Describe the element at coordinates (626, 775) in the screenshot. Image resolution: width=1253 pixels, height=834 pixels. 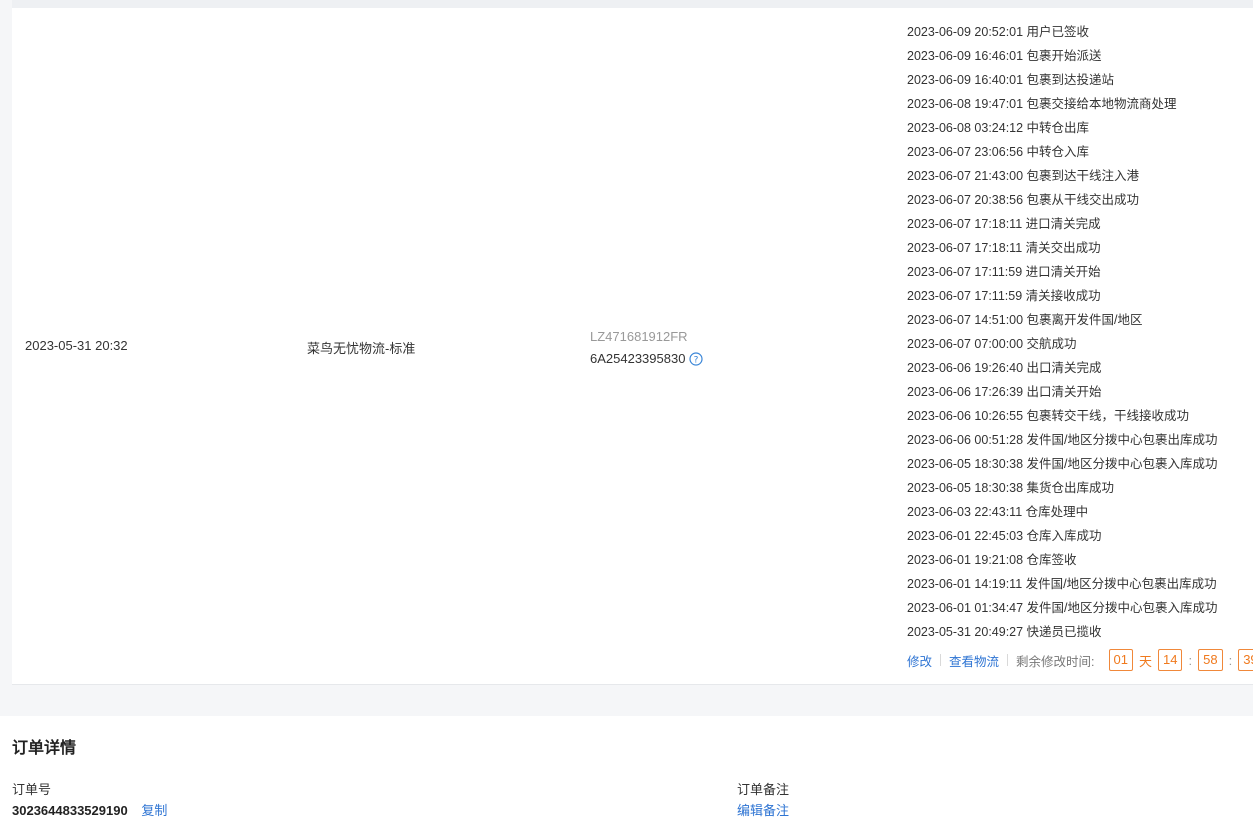
I see `order-detail-card: 订单详情 订单号 3023644833529190 复制 订单备注 编辑备注` at that location.